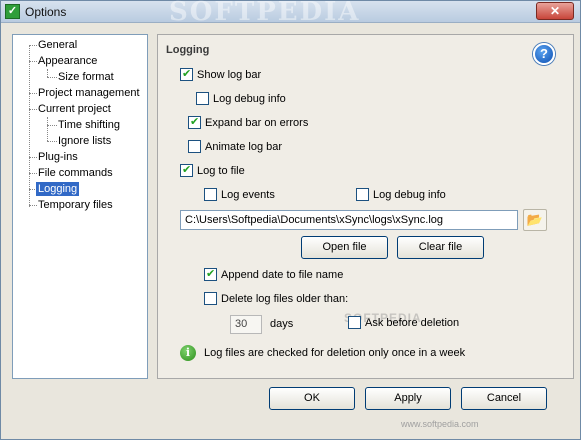  What do you see at coordinates (440, 247) in the screenshot?
I see `clear-file-button: Clear file` at bounding box center [440, 247].